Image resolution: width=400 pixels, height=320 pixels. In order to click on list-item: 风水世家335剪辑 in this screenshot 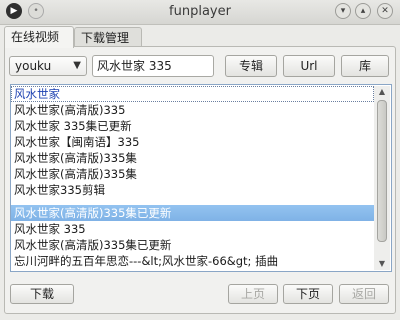, I will do `click(192, 190)`.